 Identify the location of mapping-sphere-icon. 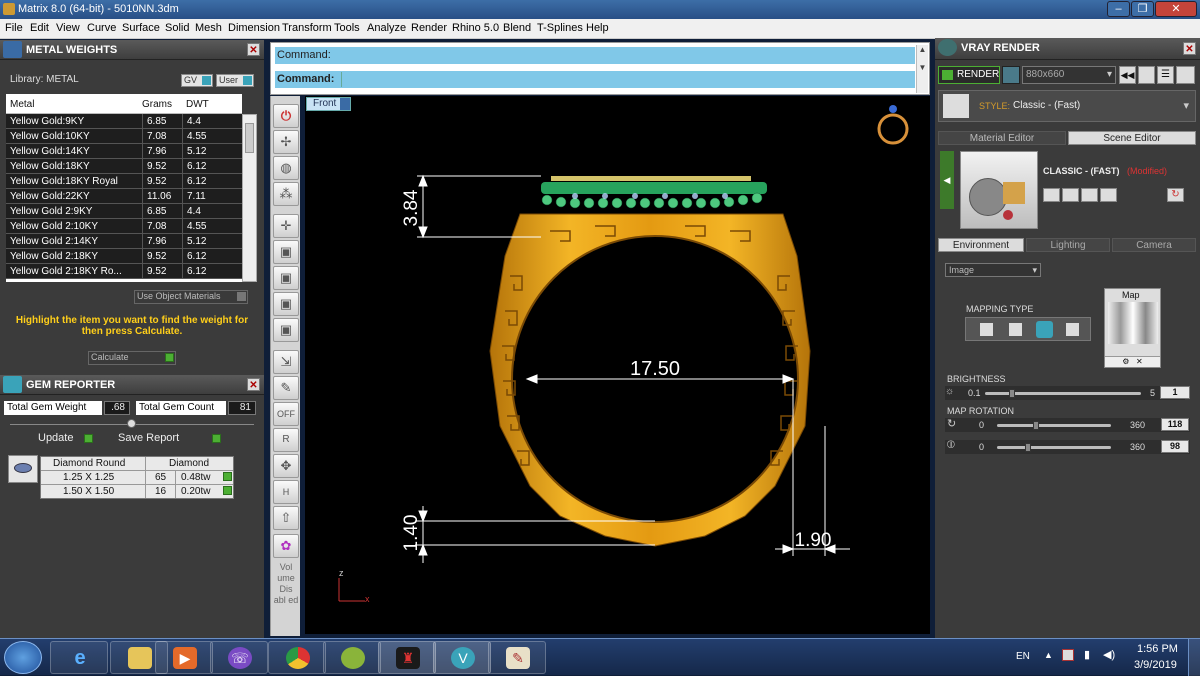
(1044, 329).